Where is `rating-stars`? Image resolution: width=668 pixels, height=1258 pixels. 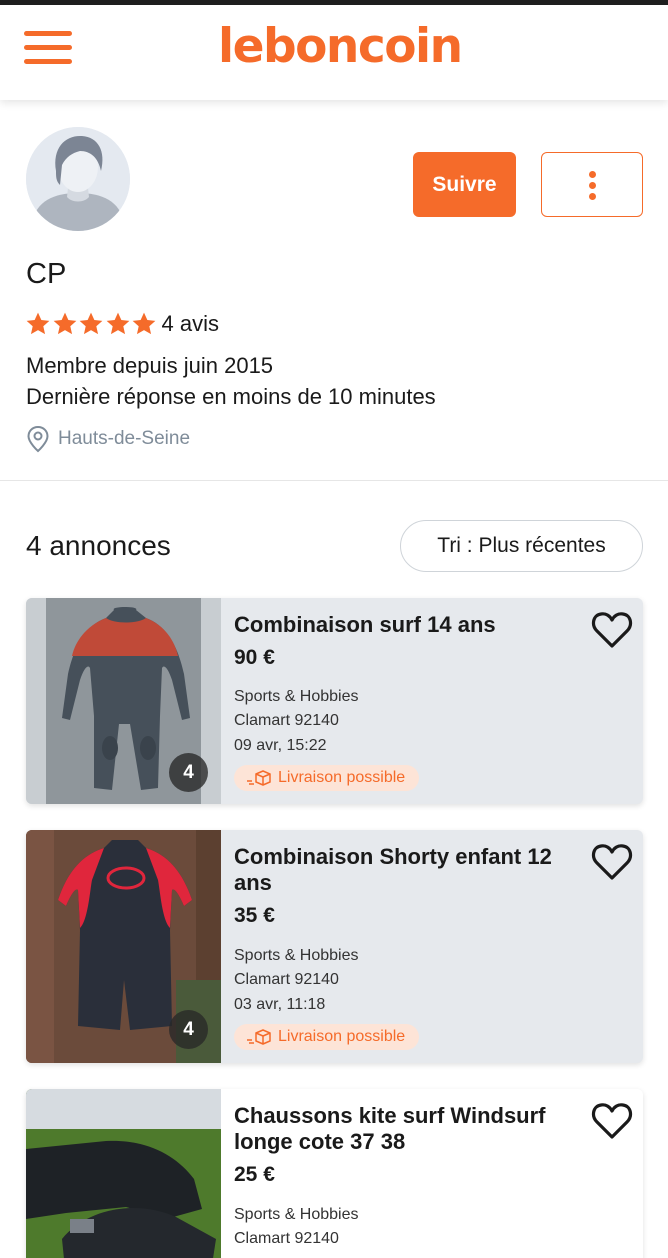 rating-stars is located at coordinates (91, 324).